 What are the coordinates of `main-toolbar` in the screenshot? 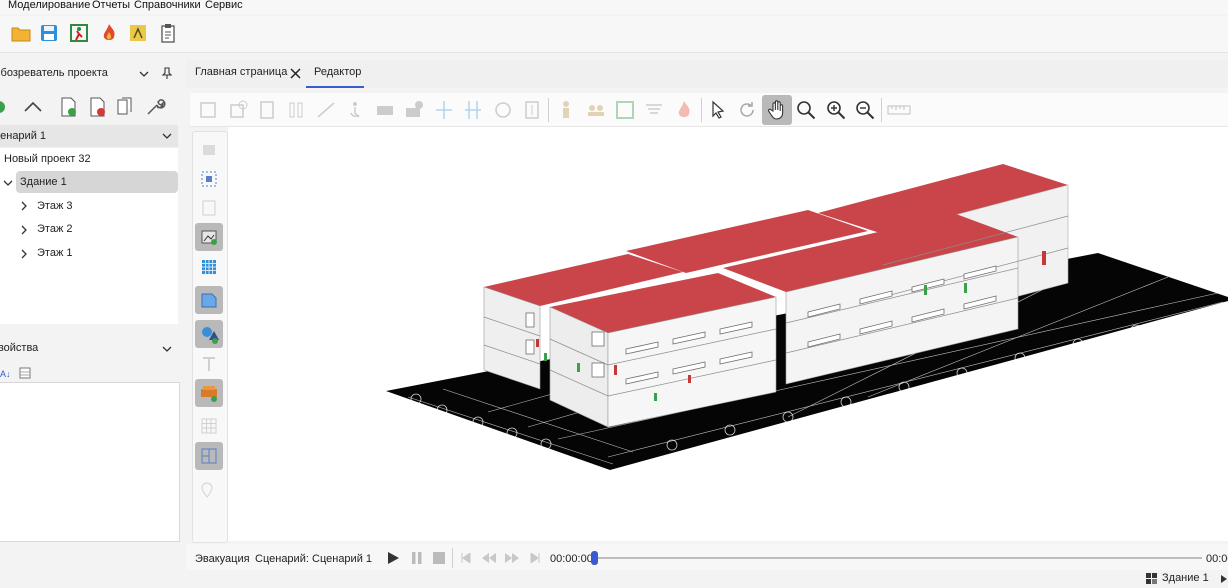 It's located at (614, 34).